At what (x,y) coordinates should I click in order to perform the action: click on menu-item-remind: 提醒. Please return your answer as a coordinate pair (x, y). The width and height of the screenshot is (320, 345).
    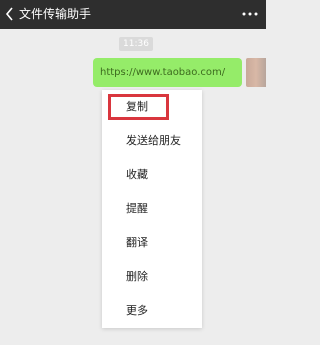
    Looking at the image, I should click on (152, 209).